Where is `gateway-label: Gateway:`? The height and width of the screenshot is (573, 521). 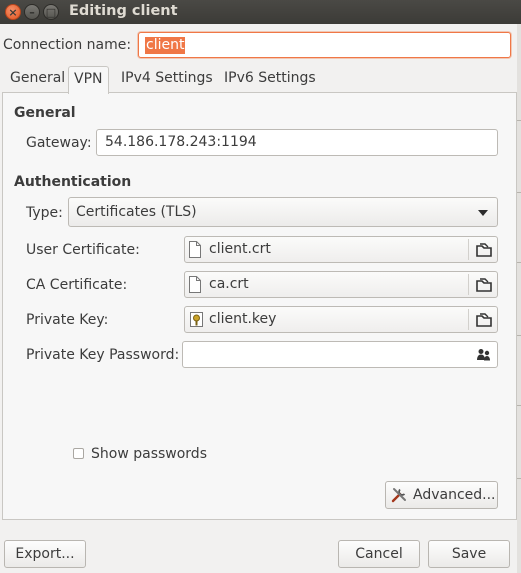 gateway-label: Gateway: is located at coordinates (59, 143).